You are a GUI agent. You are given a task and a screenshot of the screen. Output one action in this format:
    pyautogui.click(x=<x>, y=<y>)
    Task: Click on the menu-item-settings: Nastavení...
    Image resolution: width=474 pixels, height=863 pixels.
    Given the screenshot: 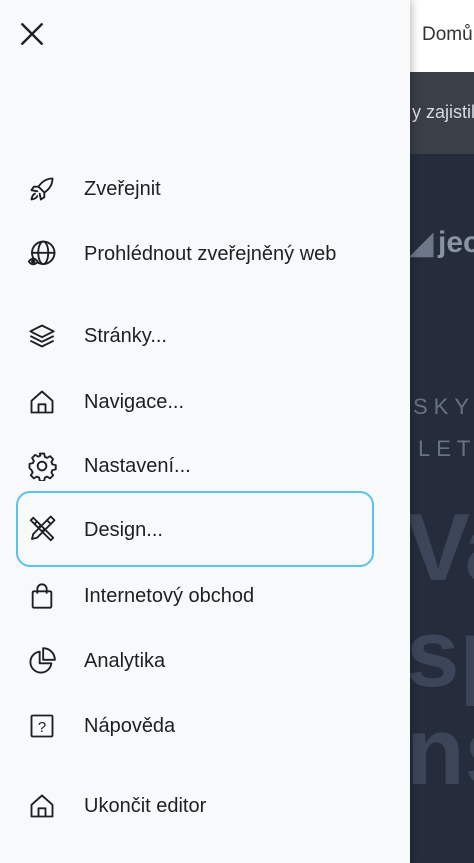 What is the action you would take?
    pyautogui.click(x=195, y=466)
    